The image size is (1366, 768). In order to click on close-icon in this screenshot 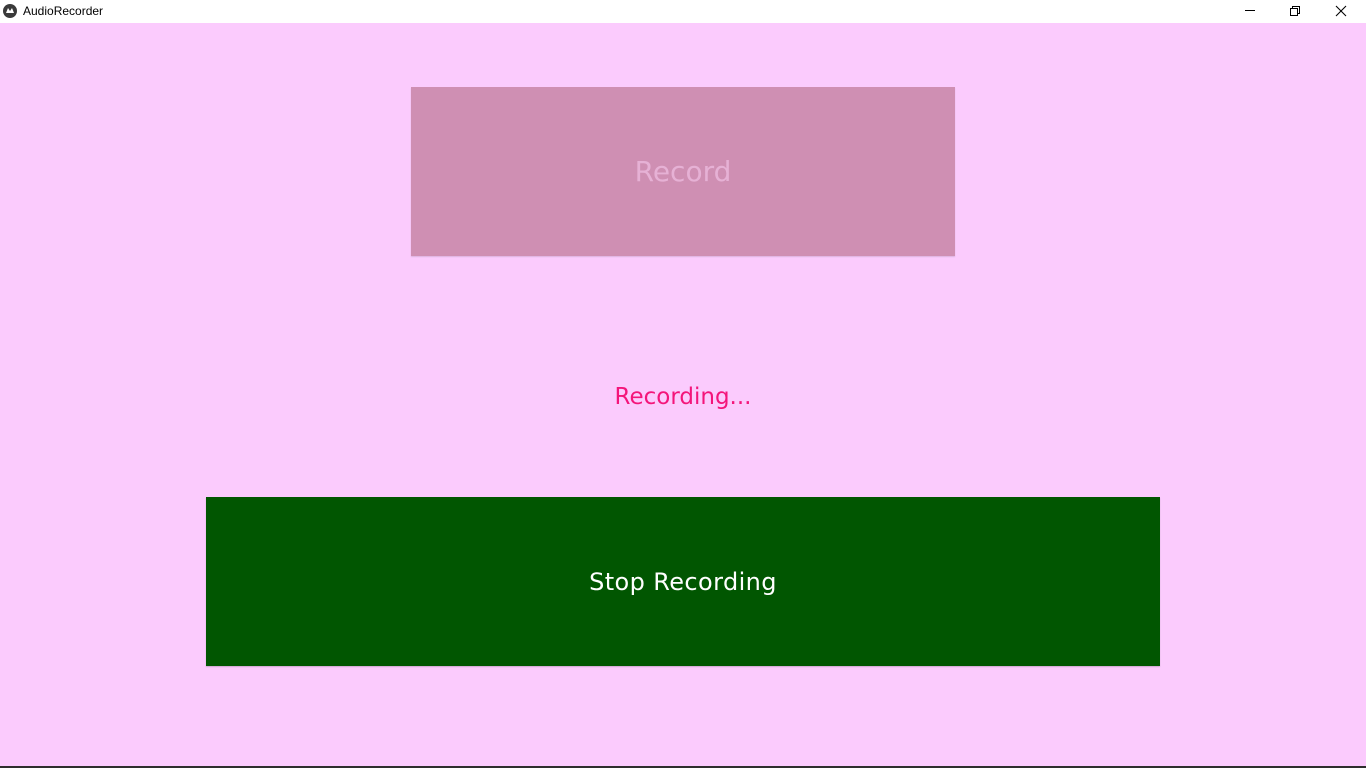, I will do `click(1341, 11)`.